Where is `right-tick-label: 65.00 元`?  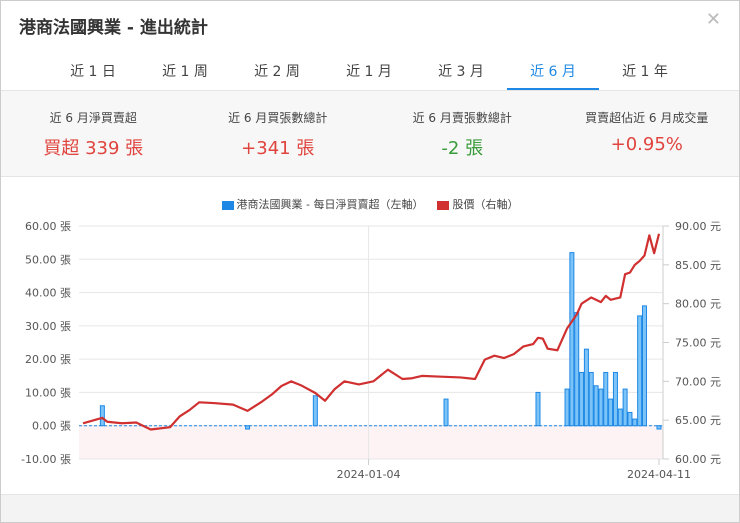
right-tick-label: 65.00 元 is located at coordinates (698, 420).